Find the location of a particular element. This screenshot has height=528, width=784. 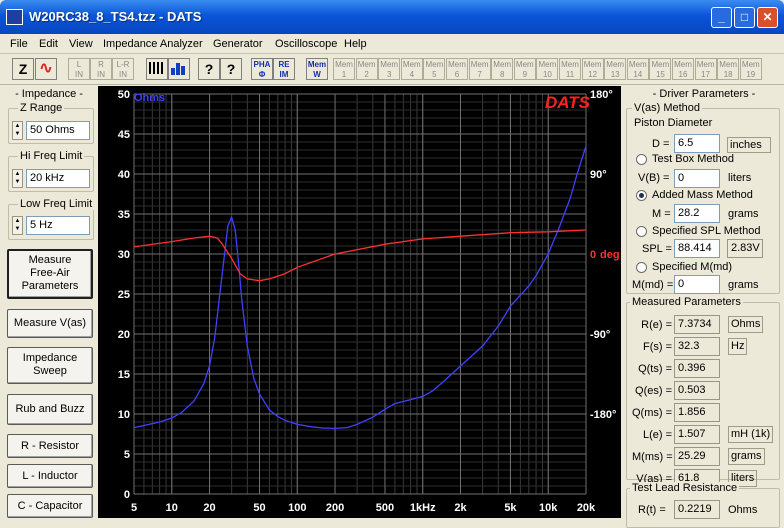

menu-edit: Edit is located at coordinates (48, 44).